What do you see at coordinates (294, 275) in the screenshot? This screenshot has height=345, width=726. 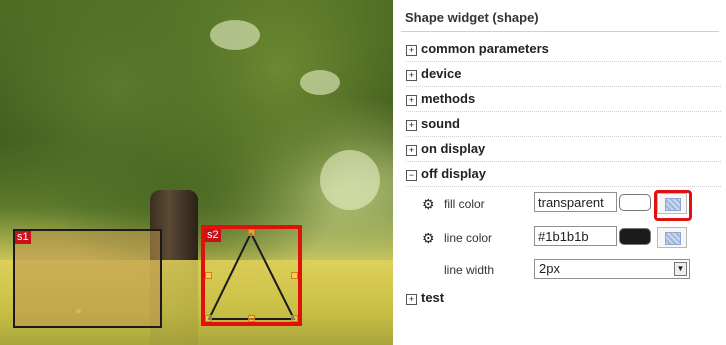 I see `resize-handle-right` at bounding box center [294, 275].